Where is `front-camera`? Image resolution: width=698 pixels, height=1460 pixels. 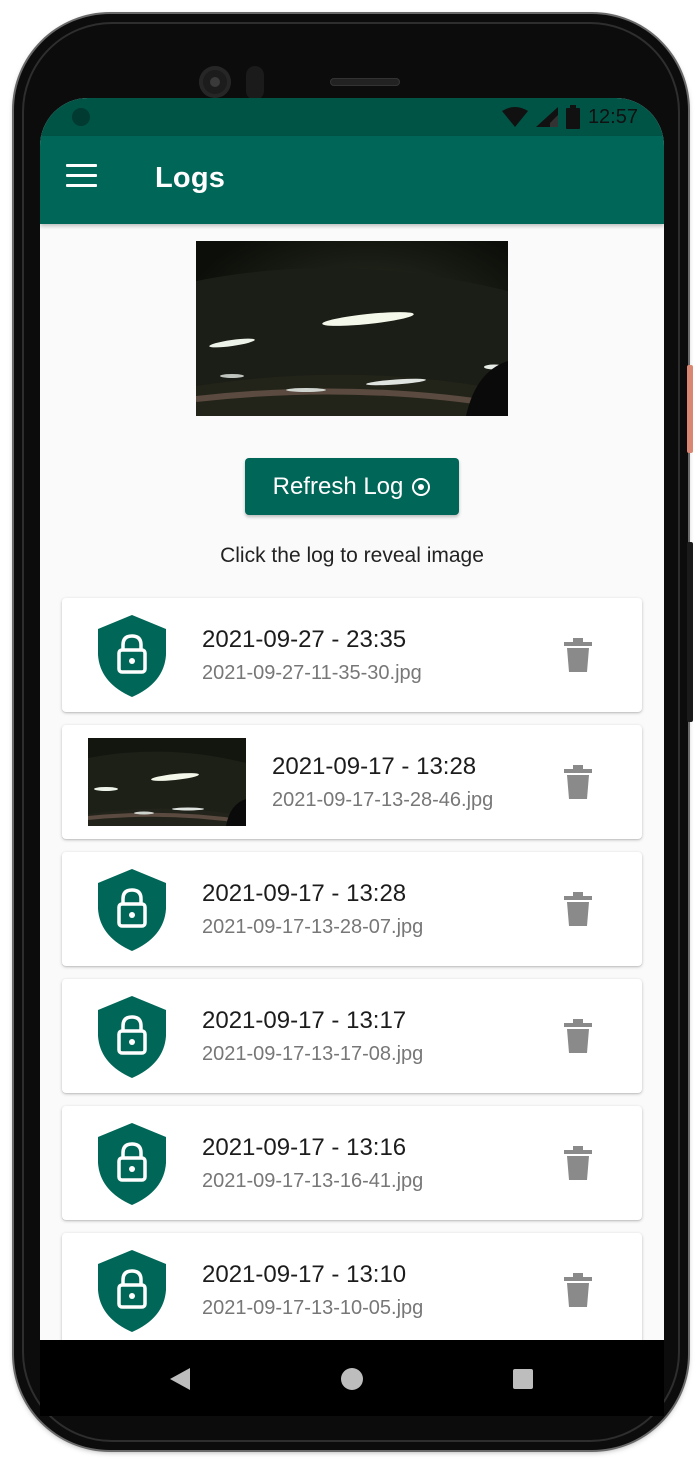
front-camera is located at coordinates (215, 82).